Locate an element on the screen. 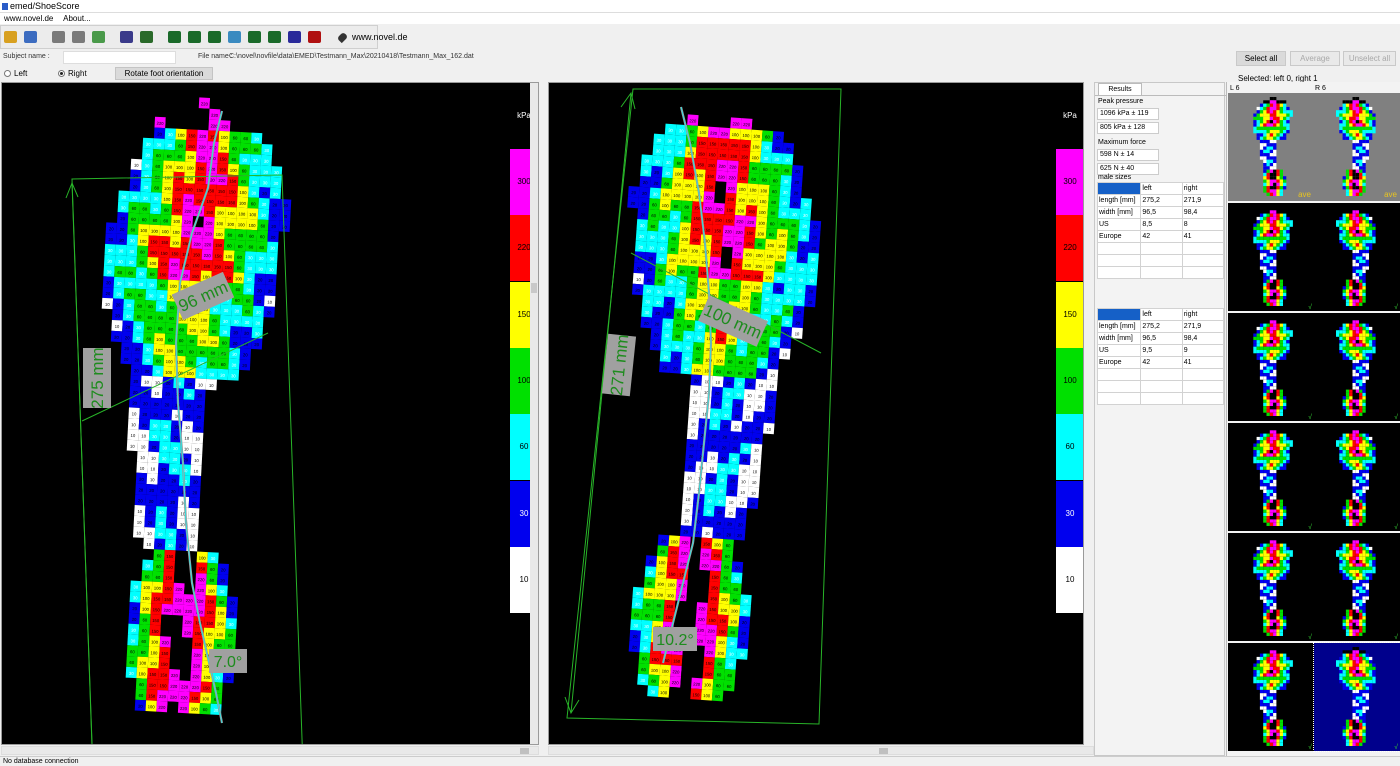 This screenshot has height=766, width=1400. left-panel-hscrollbar is located at coordinates (270, 750).